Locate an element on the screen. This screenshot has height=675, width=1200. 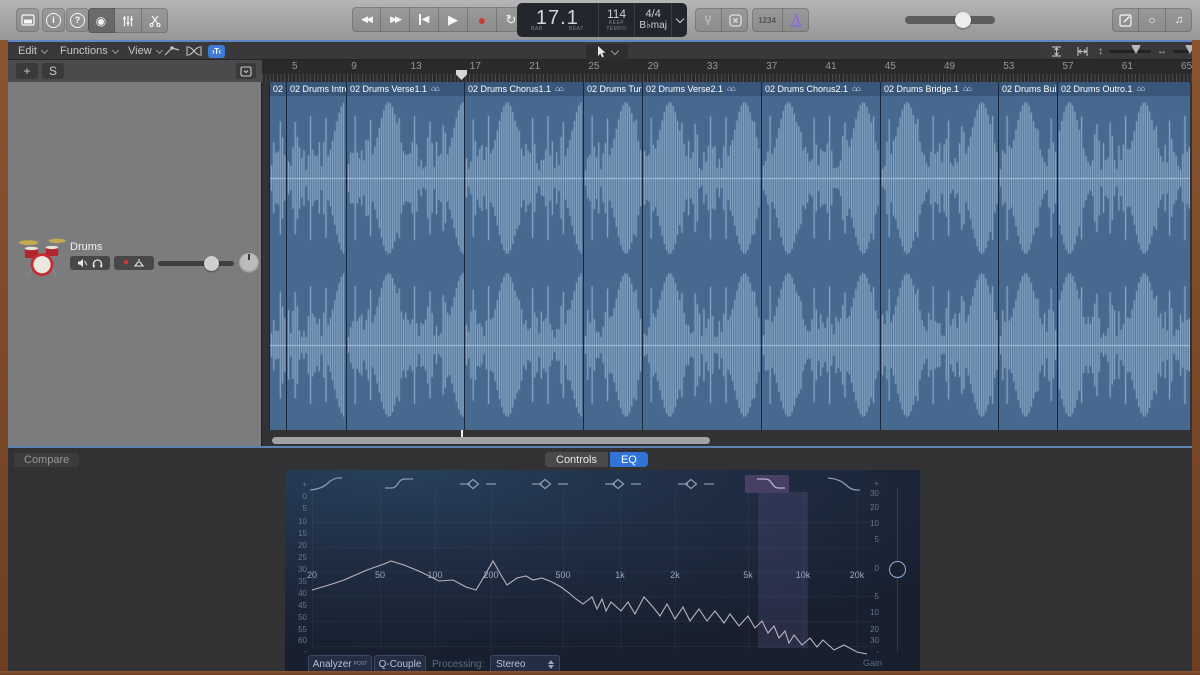
audio-region: 02 Drums Build.1 is located at coordinates (1027, 256).